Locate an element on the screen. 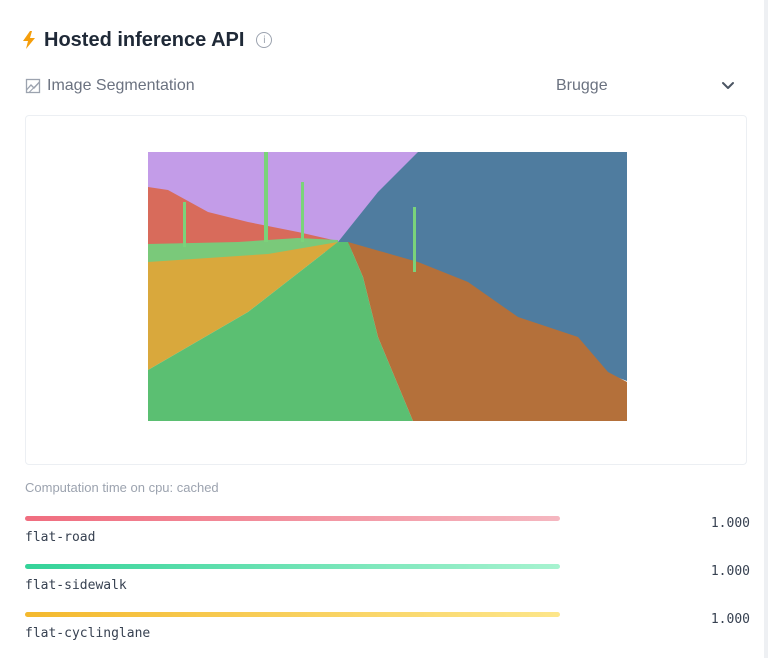 The image size is (768, 658). label-row-flat-road: flat-road 1.000 is located at coordinates (387, 533).